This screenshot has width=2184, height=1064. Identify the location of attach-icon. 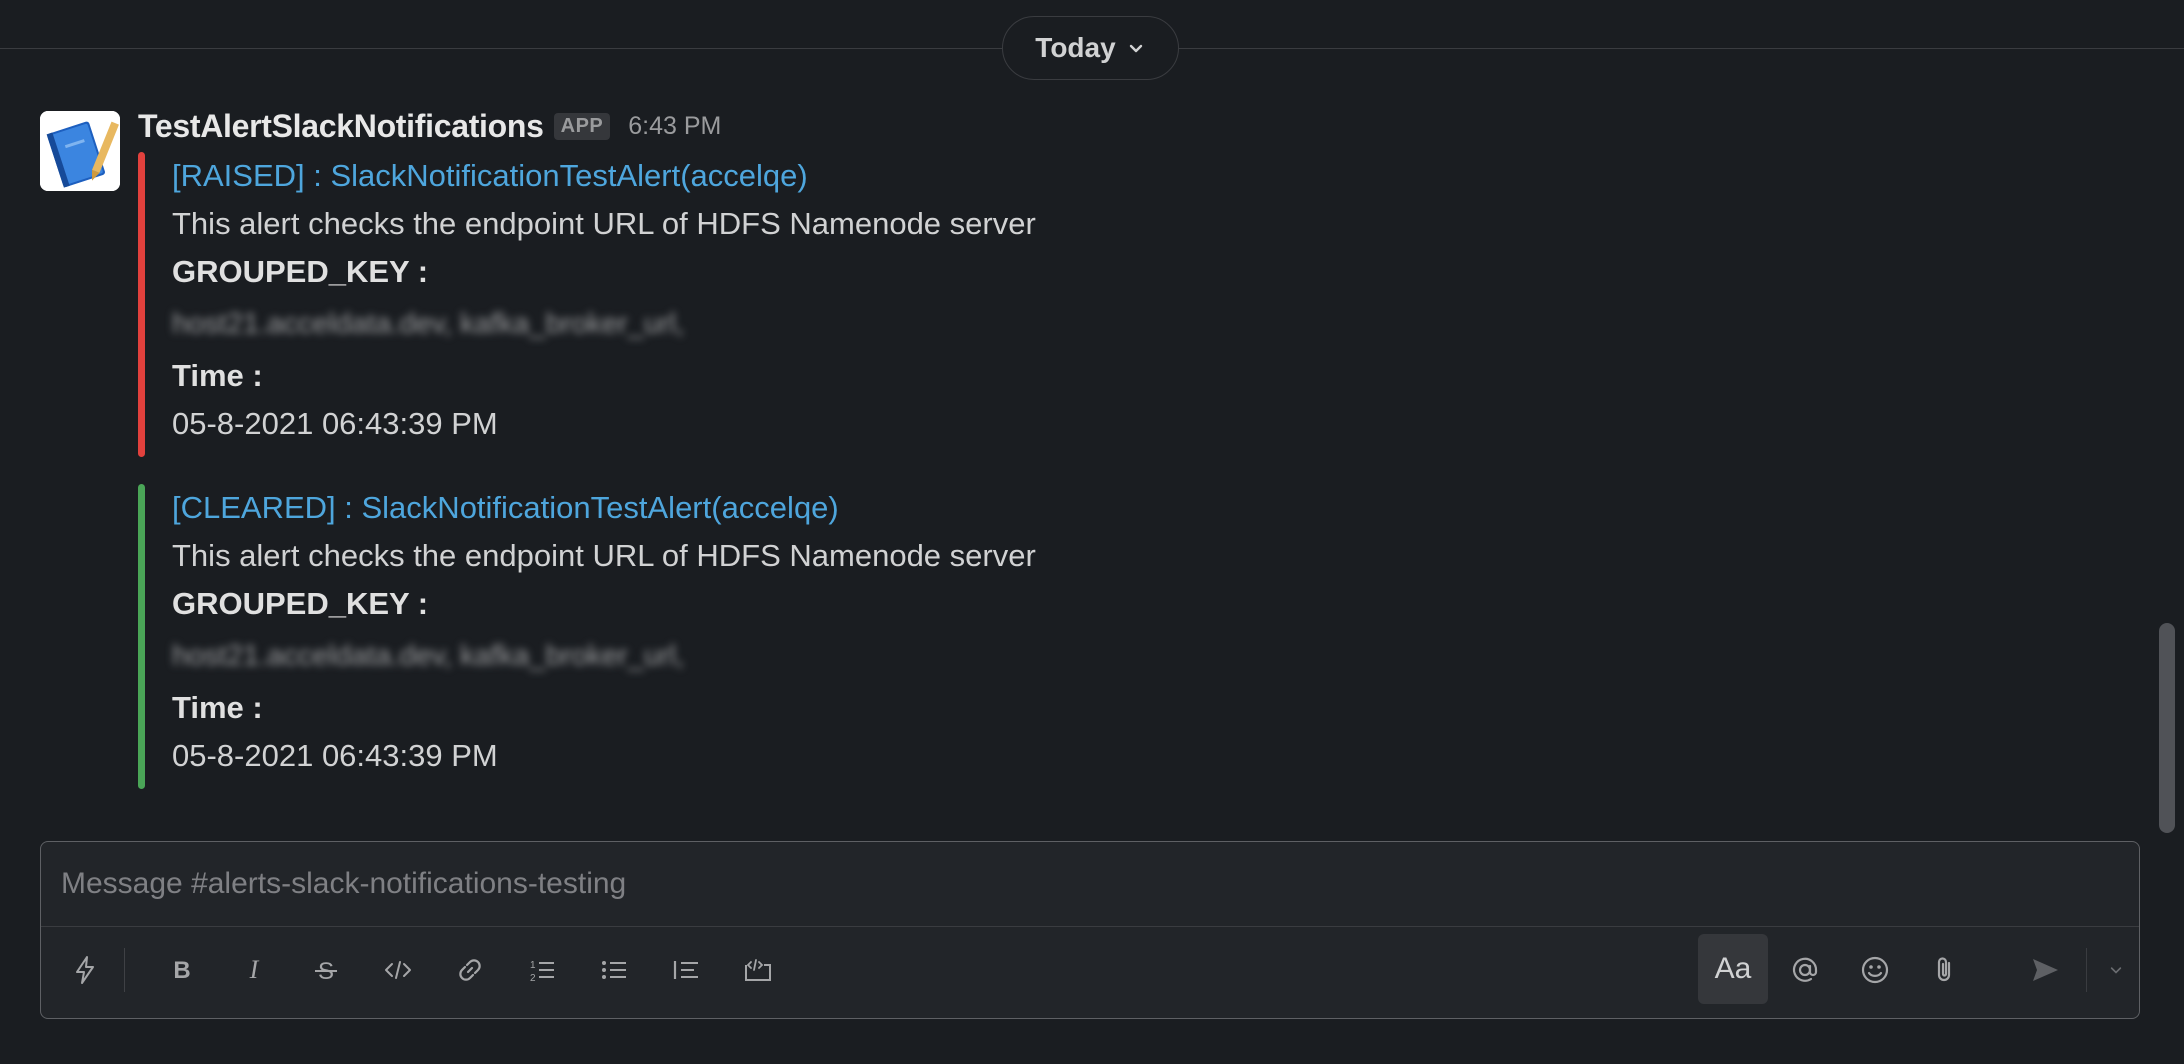
(1945, 970).